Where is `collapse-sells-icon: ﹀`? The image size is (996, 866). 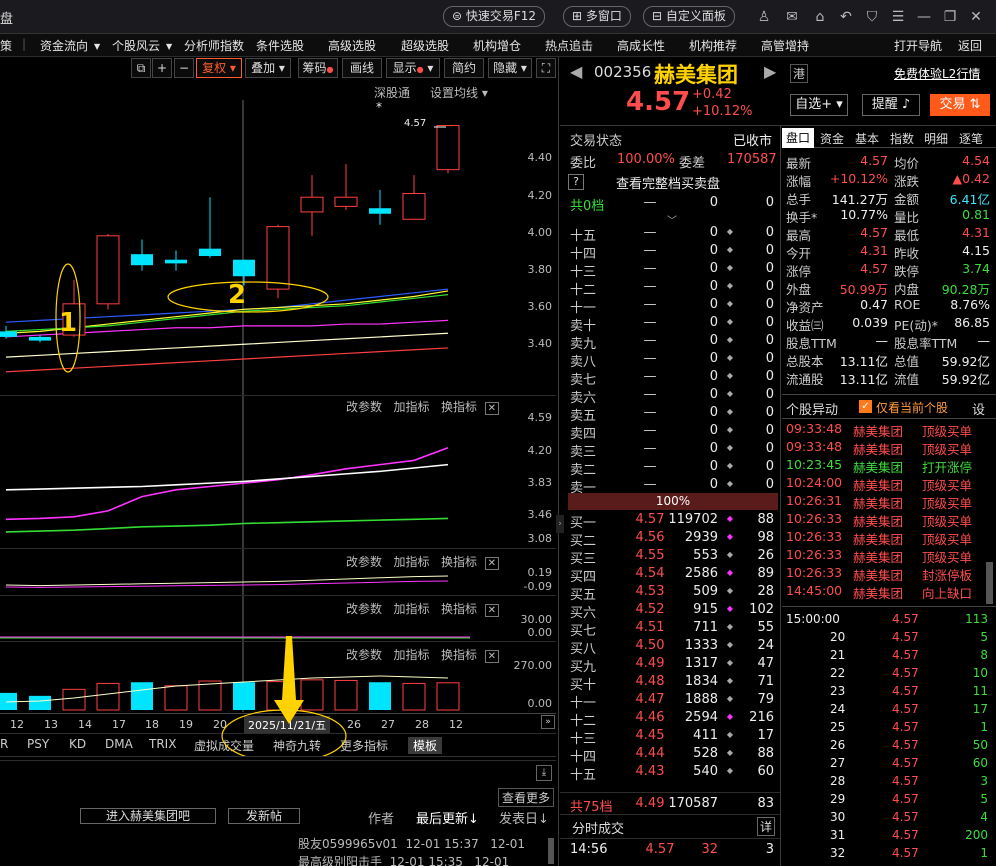
collapse-sells-icon: ﹀ is located at coordinates (672, 219).